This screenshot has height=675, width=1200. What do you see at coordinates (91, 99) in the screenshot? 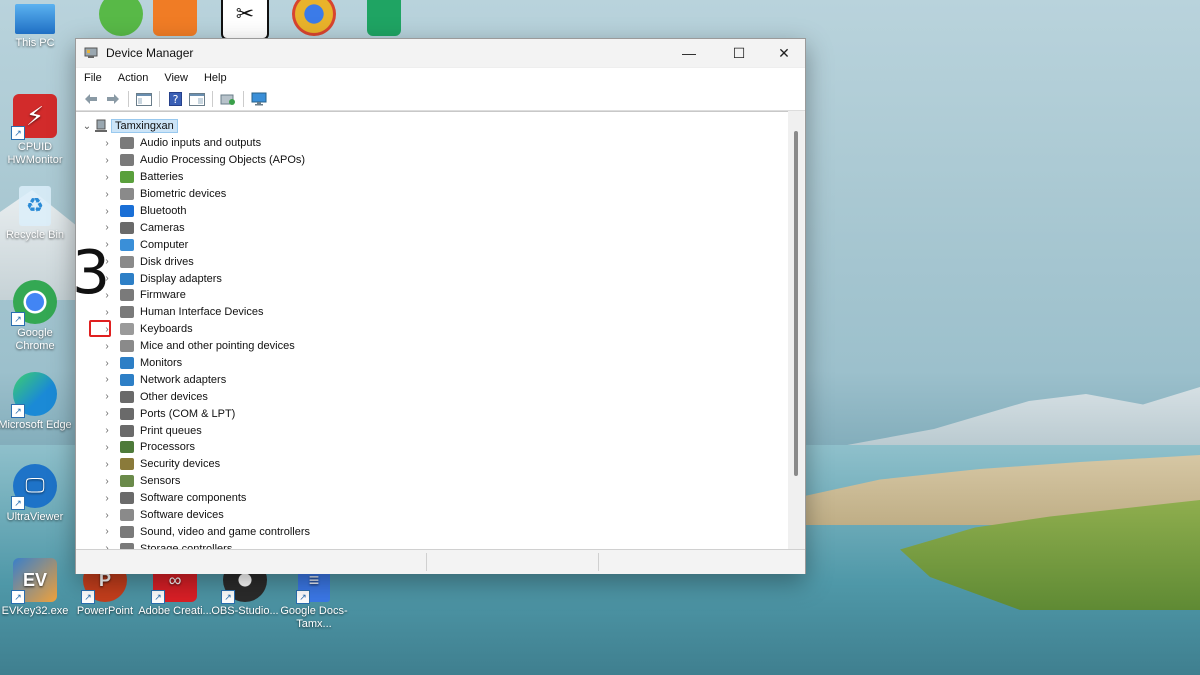
I see `back-arrow-icon` at bounding box center [91, 99].